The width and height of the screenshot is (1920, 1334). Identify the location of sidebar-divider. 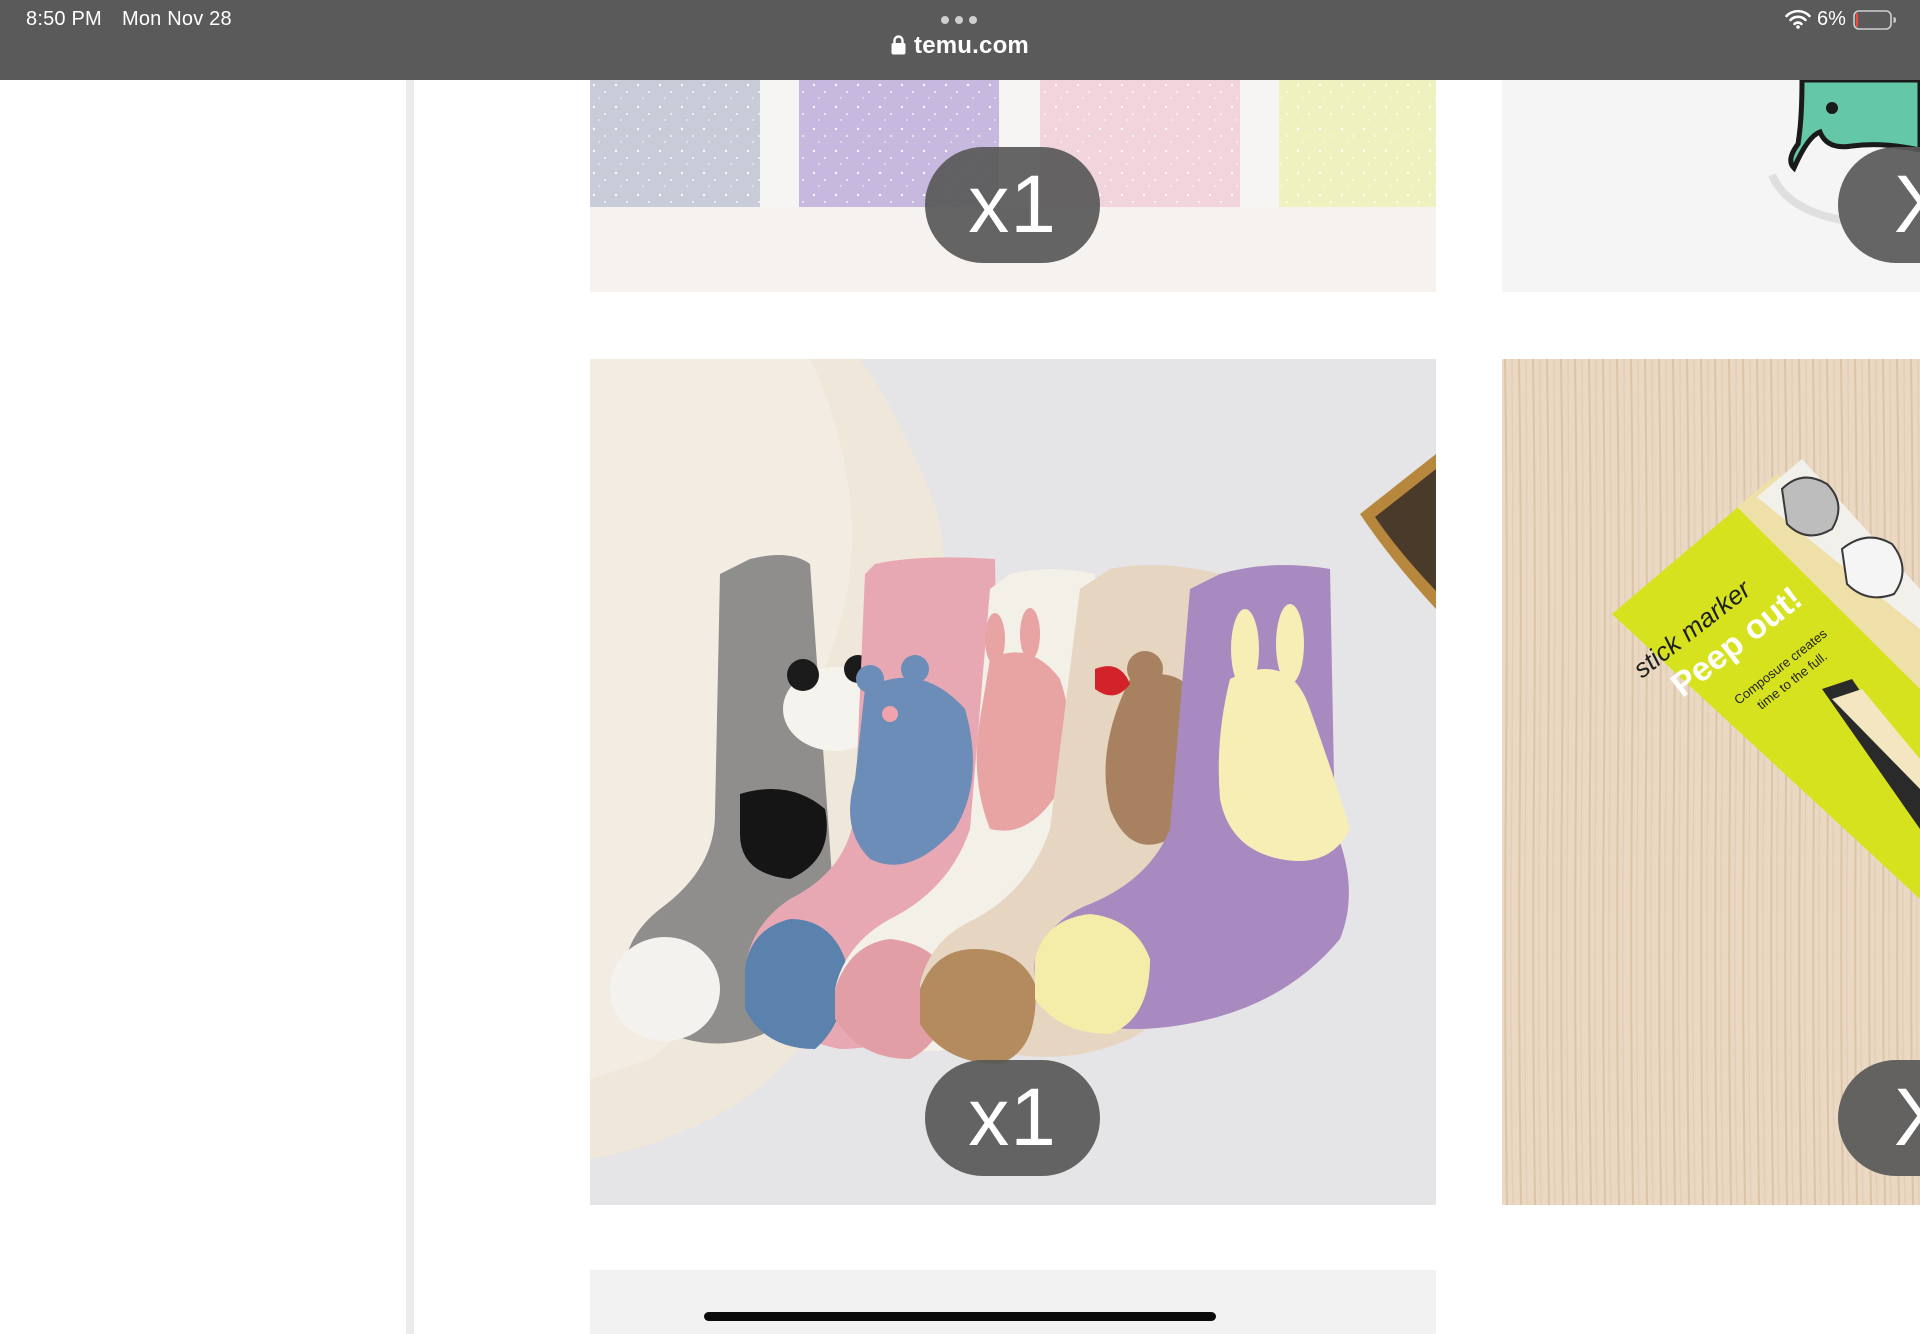
(410, 707).